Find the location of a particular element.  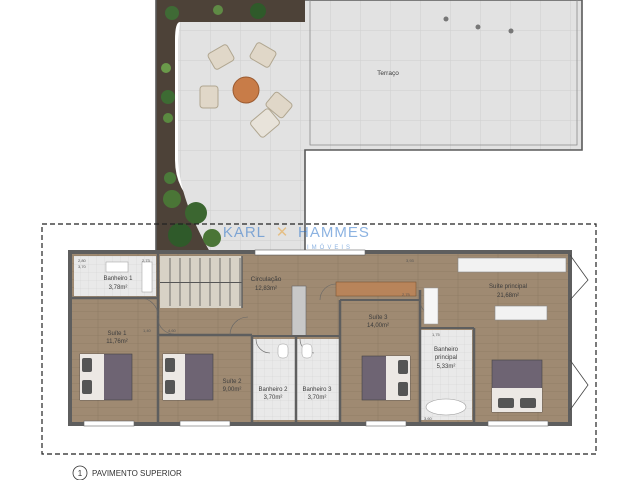

bathroom2-floor is located at coordinates (274, 379).